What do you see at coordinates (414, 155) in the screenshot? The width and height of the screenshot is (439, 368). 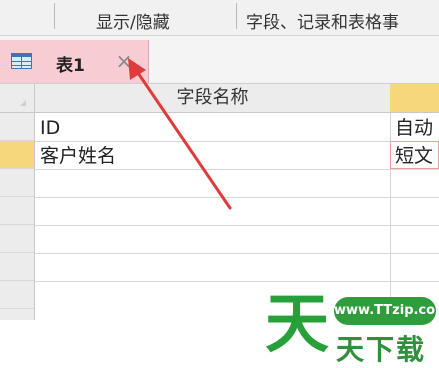 I see `active-cell-outline` at bounding box center [414, 155].